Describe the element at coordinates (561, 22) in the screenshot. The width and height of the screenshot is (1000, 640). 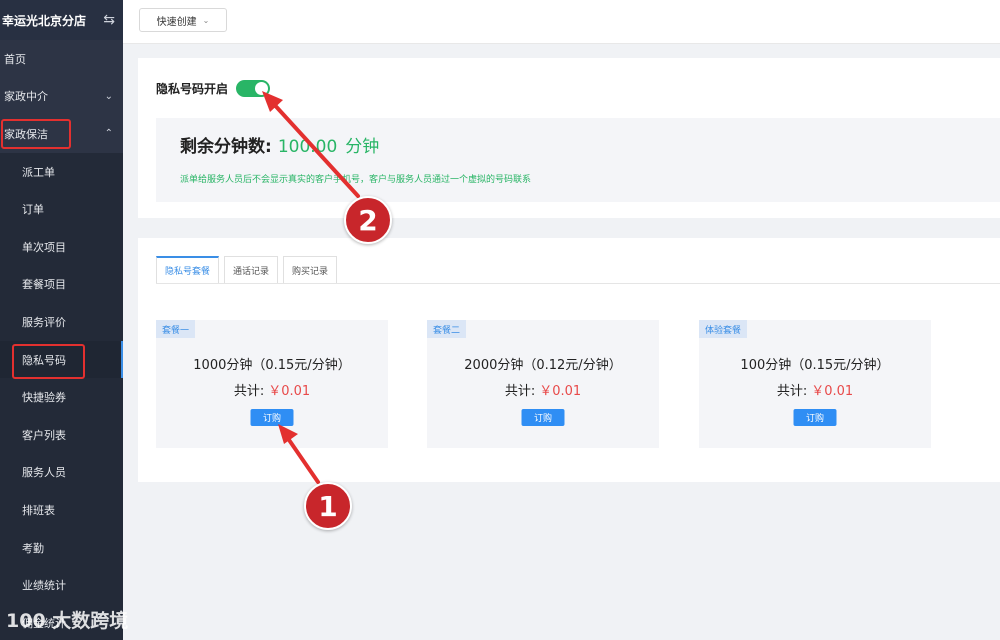
I see `topbar: 快速创建 ⌄` at that location.